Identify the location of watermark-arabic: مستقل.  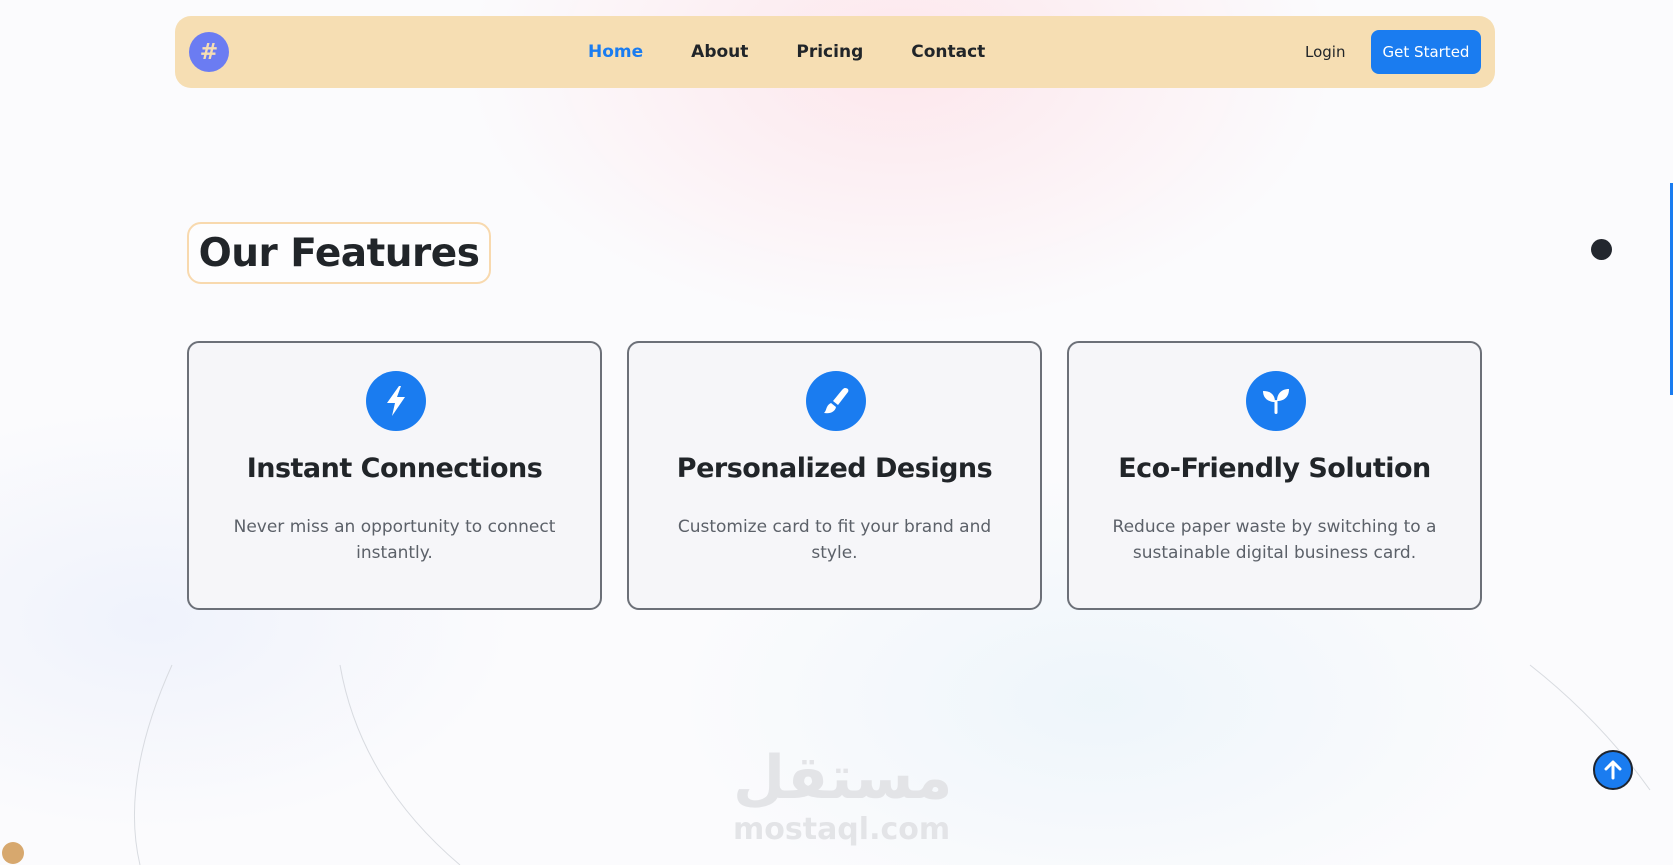
(843, 778).